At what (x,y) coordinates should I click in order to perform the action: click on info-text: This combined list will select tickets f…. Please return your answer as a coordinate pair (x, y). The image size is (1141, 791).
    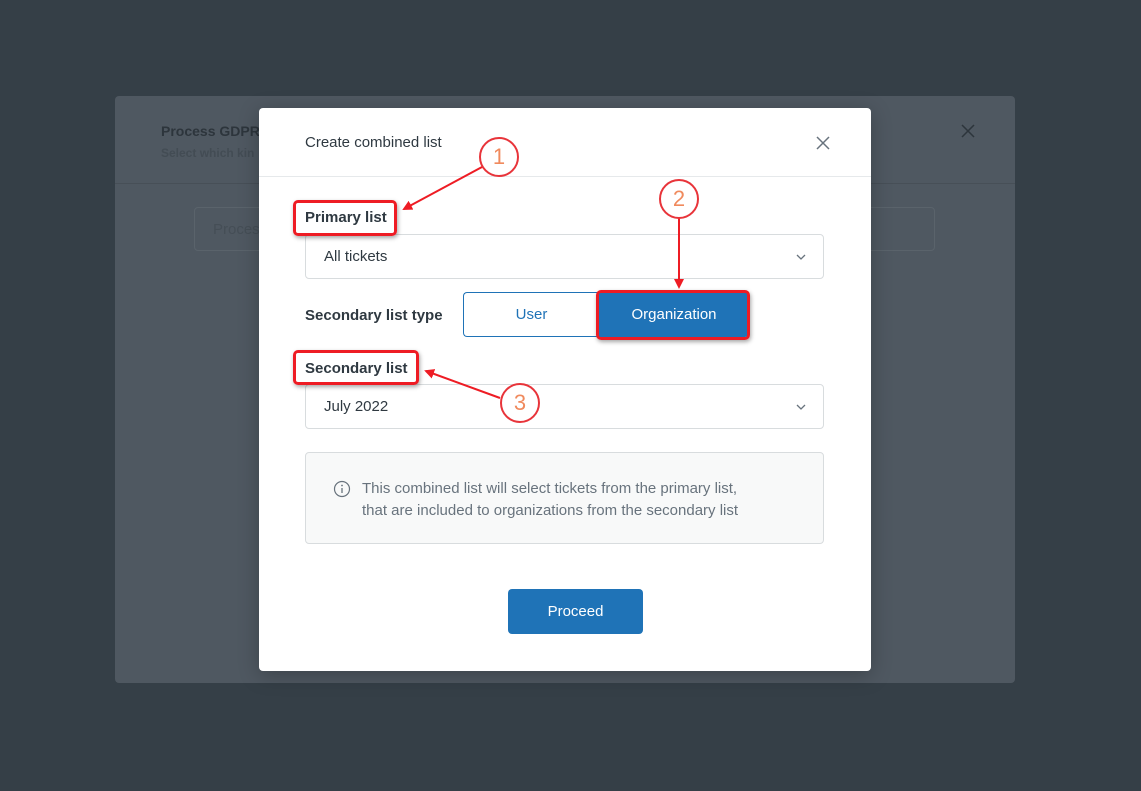
    Looking at the image, I should click on (582, 500).